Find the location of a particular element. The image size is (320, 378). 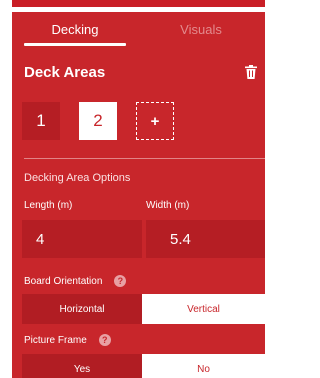

horizontal-option: Horizontal is located at coordinates (82, 309).